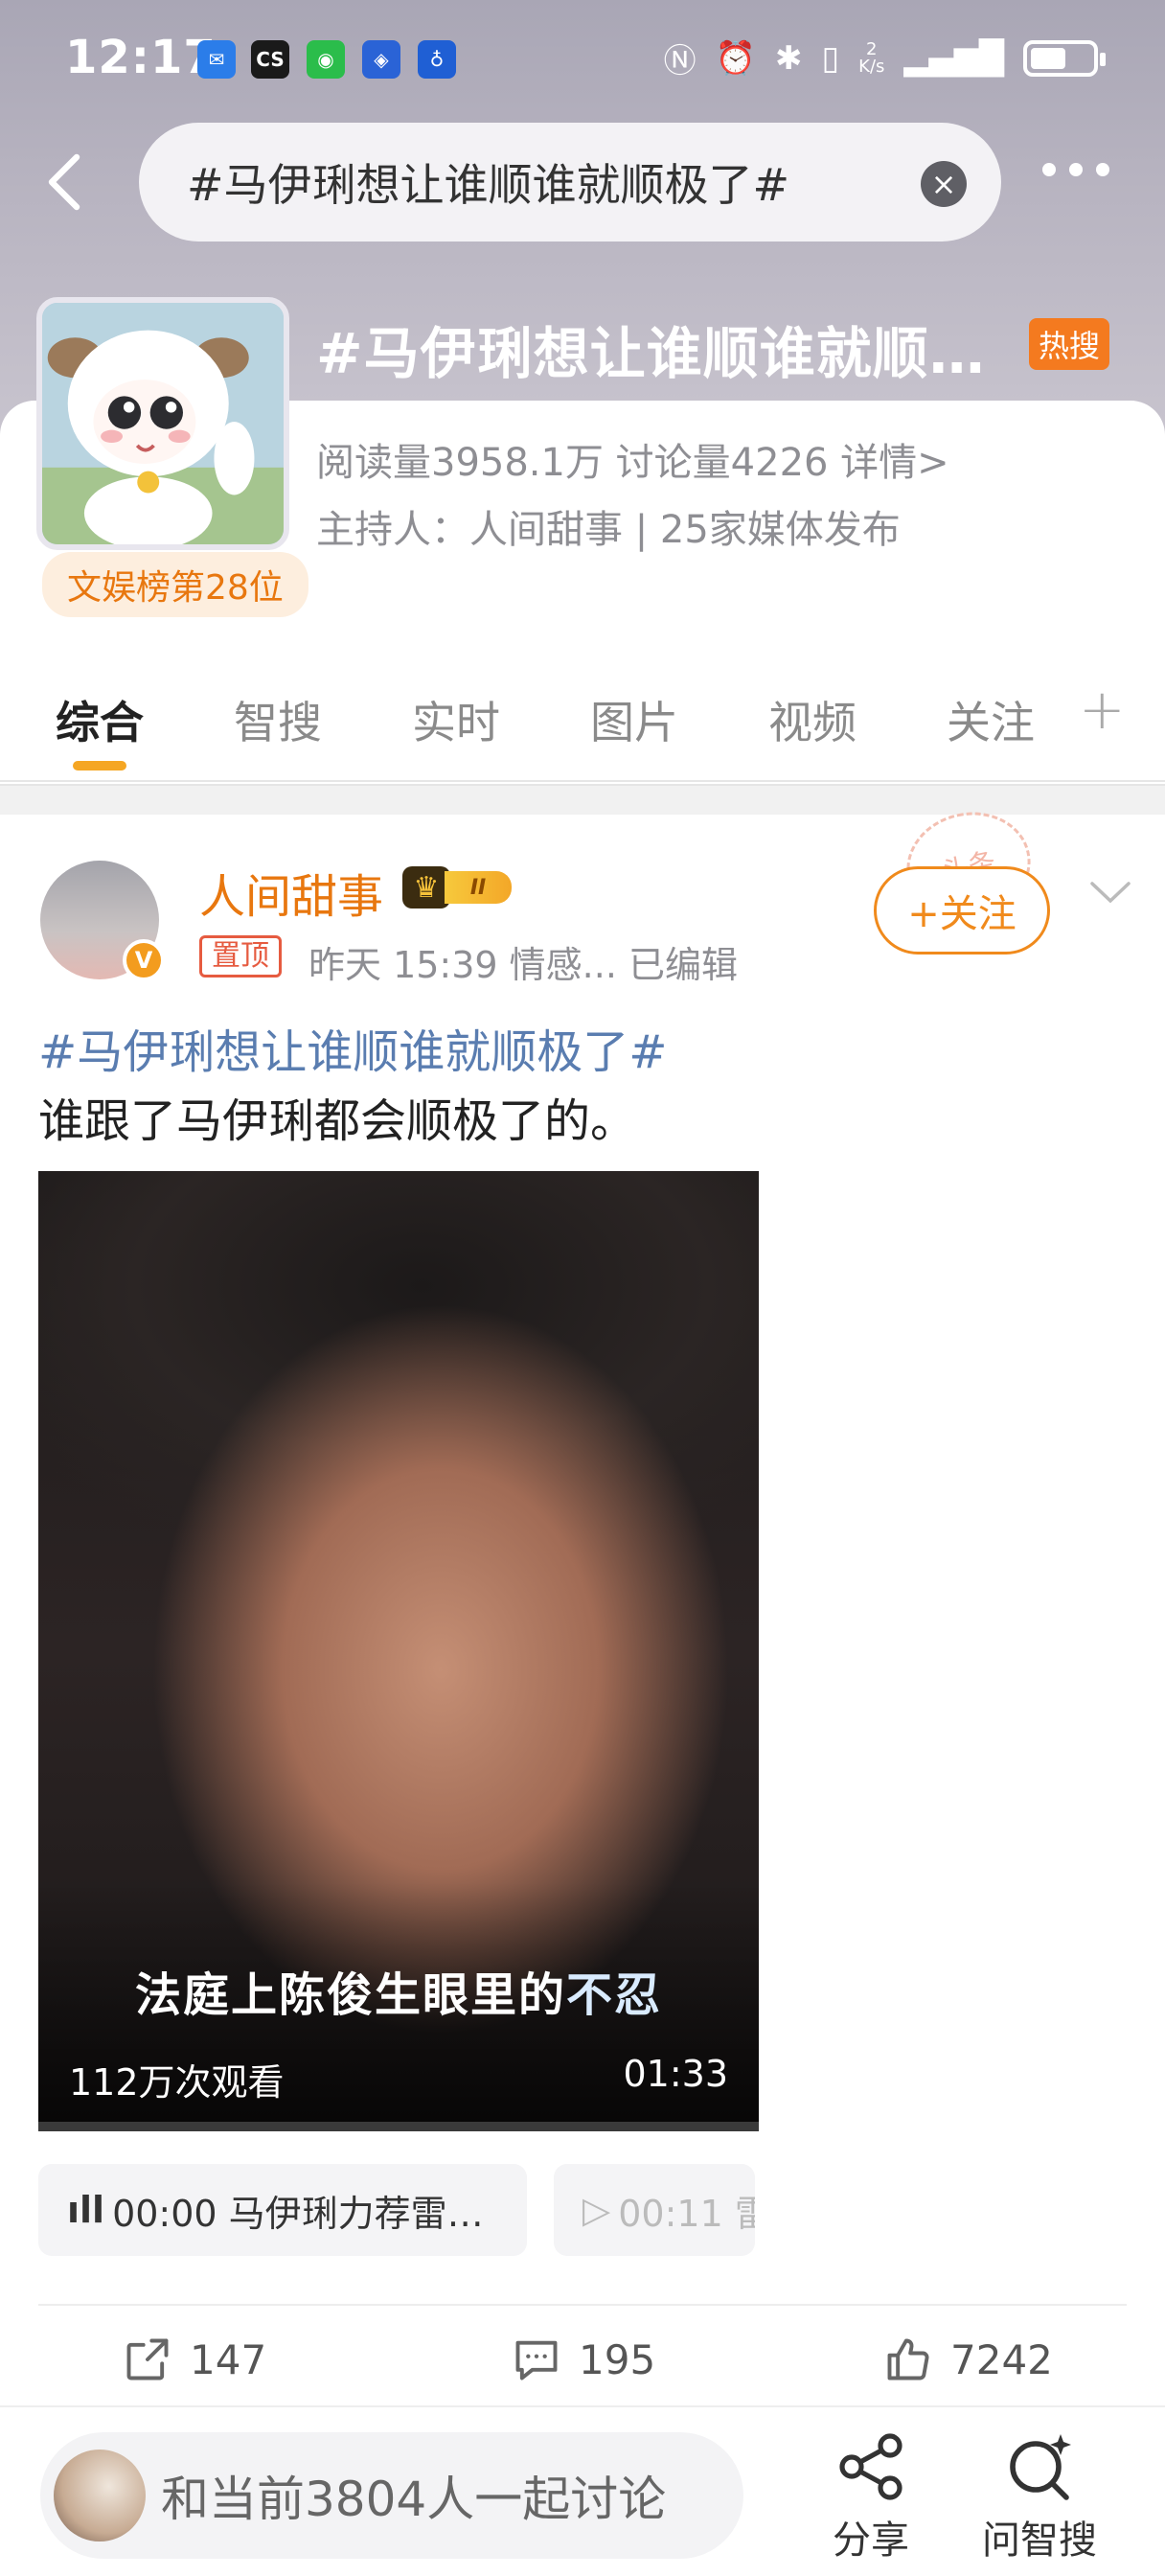 The image size is (1165, 2576). I want to click on audio-bars-icon: ıll, so click(86, 2210).